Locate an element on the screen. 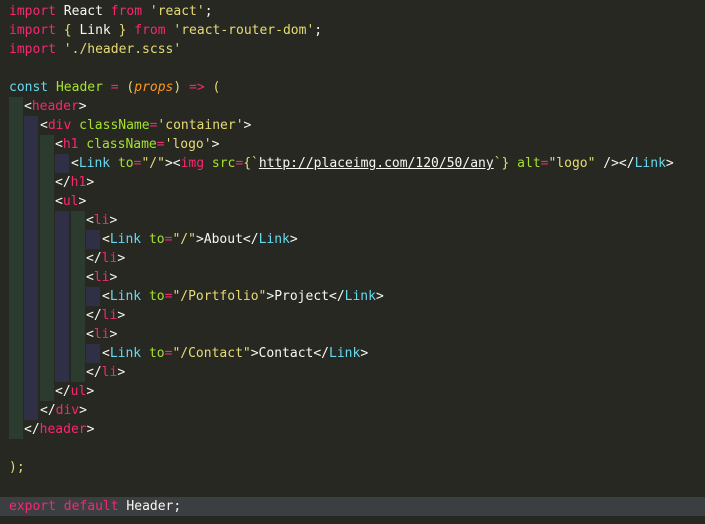  line-14: </li> is located at coordinates (352, 258).